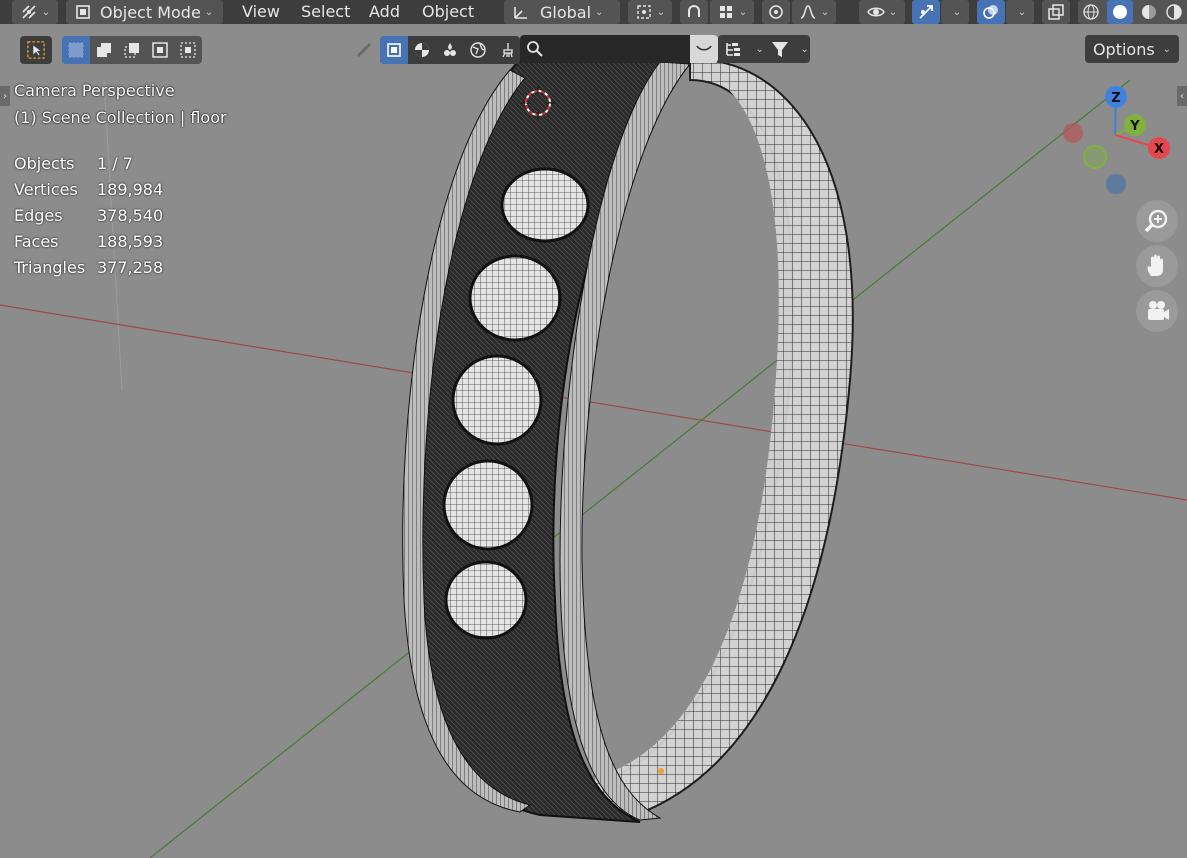 The width and height of the screenshot is (1187, 858). What do you see at coordinates (808, 12) in the screenshot?
I see `falloff-icon` at bounding box center [808, 12].